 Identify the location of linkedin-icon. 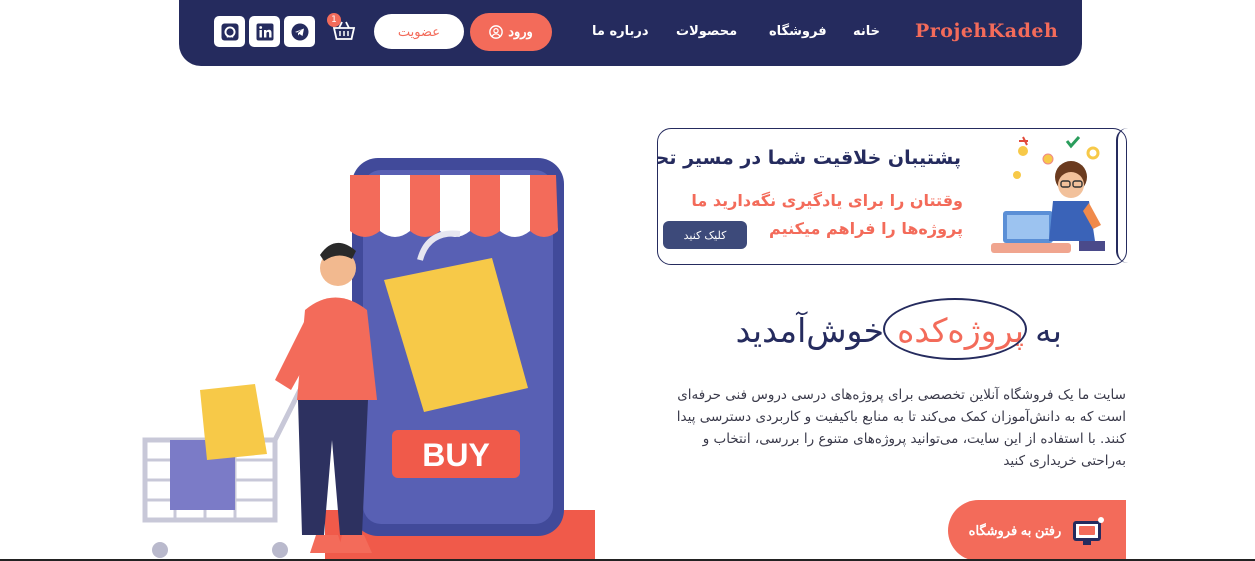
(264, 31).